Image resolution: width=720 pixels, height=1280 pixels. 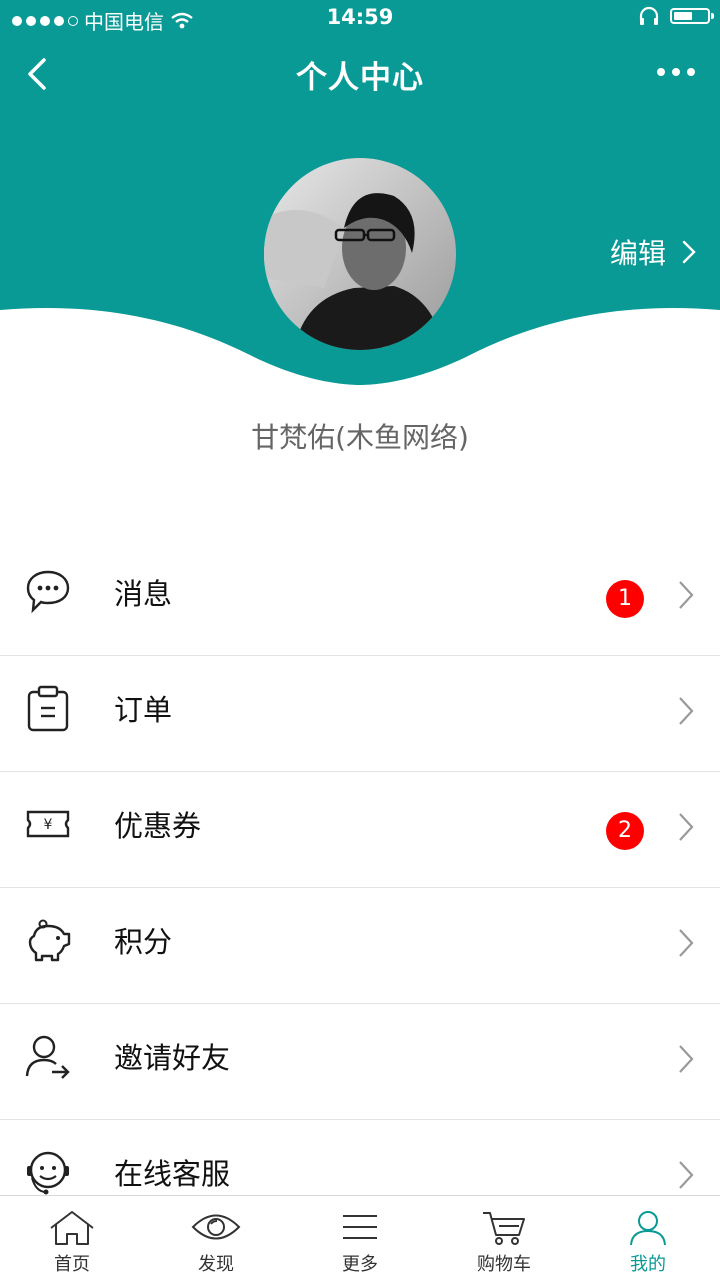 I want to click on edit-label: 编辑, so click(x=637, y=253).